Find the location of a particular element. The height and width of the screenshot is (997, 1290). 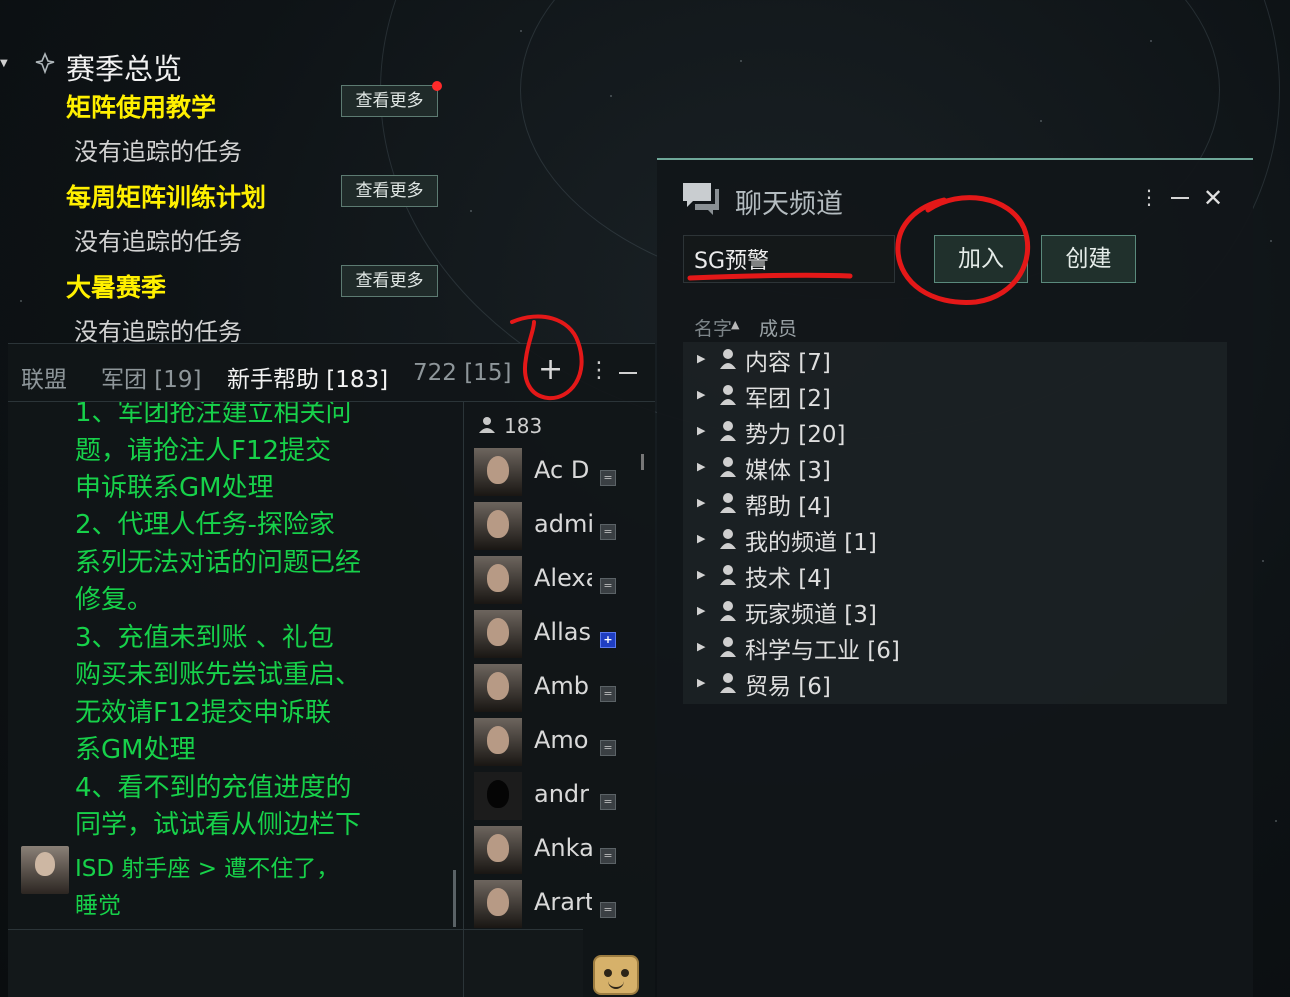

channel-group-row: ▶ 势力 [20] is located at coordinates (955, 432).